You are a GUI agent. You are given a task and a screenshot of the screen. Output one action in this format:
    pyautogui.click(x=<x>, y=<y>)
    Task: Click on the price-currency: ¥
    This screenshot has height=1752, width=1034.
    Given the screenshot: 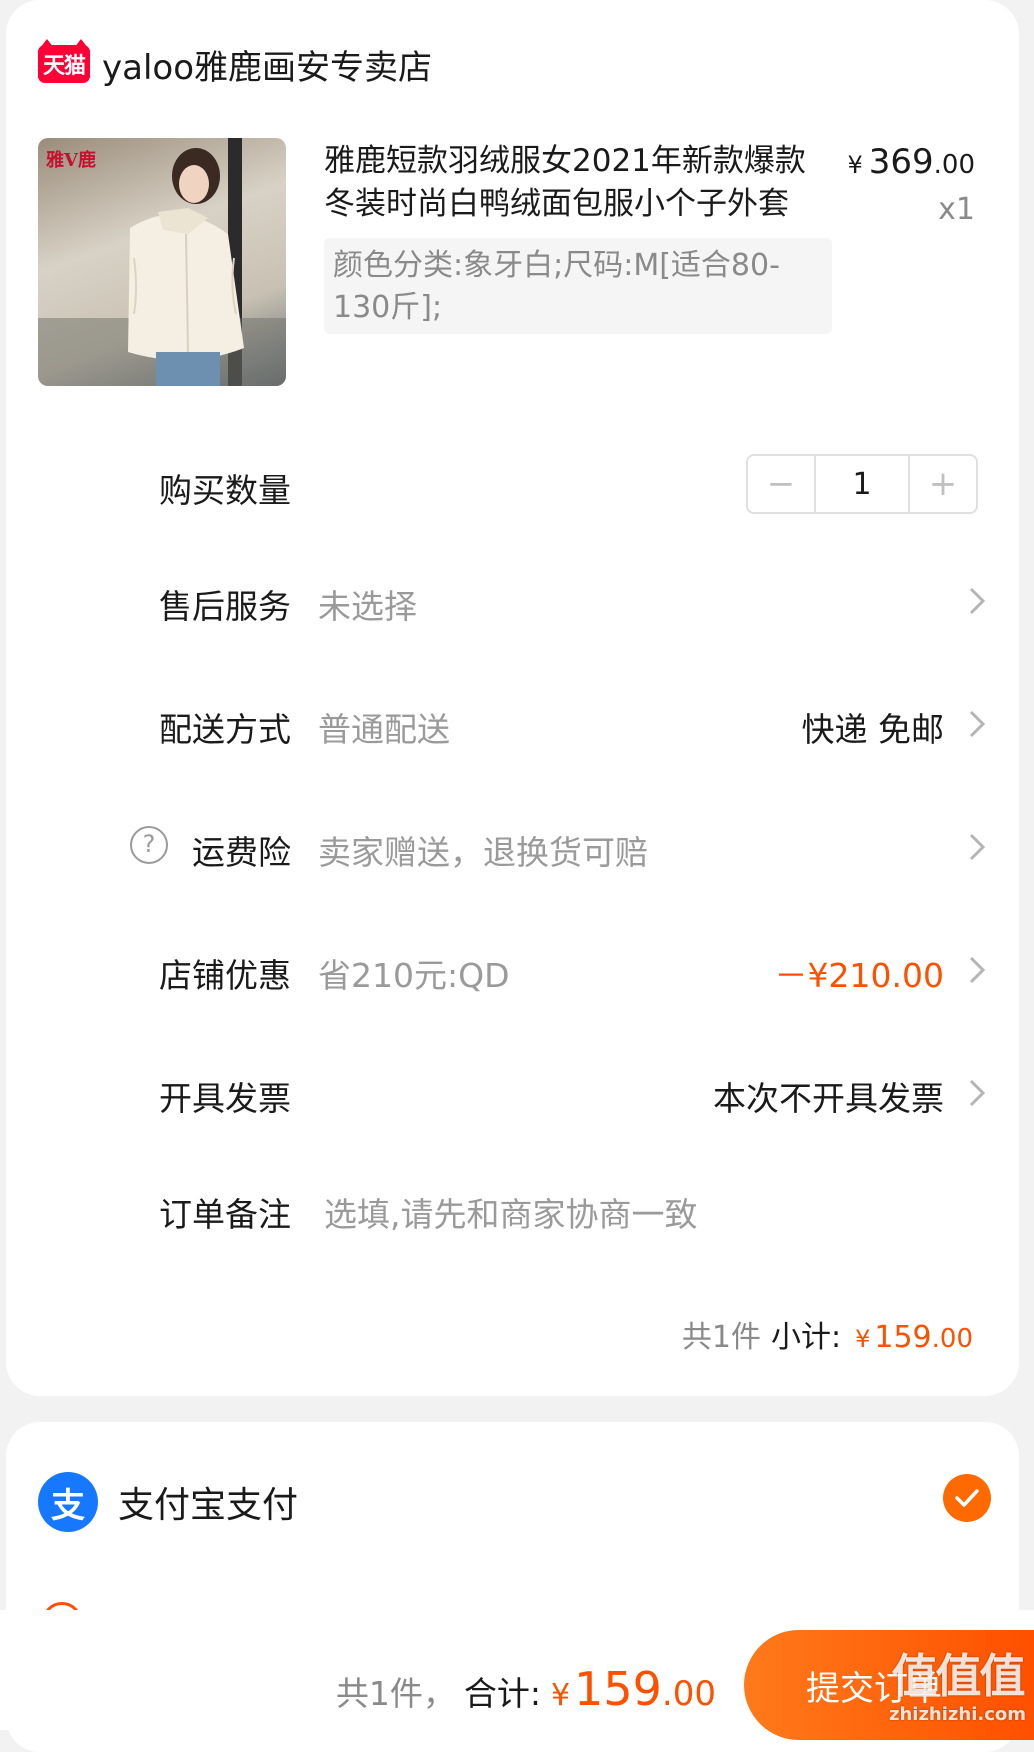 What is the action you would take?
    pyautogui.click(x=855, y=165)
    